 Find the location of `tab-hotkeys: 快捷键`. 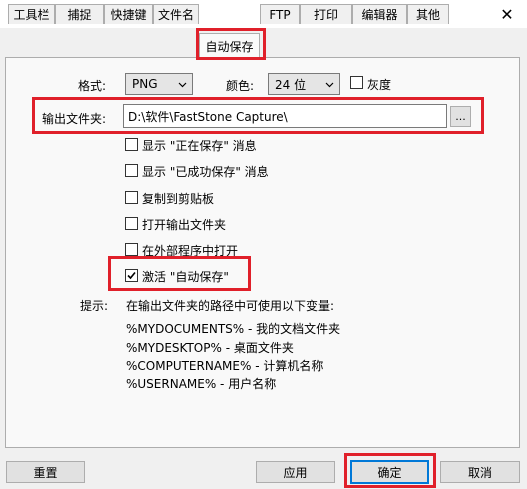

tab-hotkeys: 快捷键 is located at coordinates (128, 14).